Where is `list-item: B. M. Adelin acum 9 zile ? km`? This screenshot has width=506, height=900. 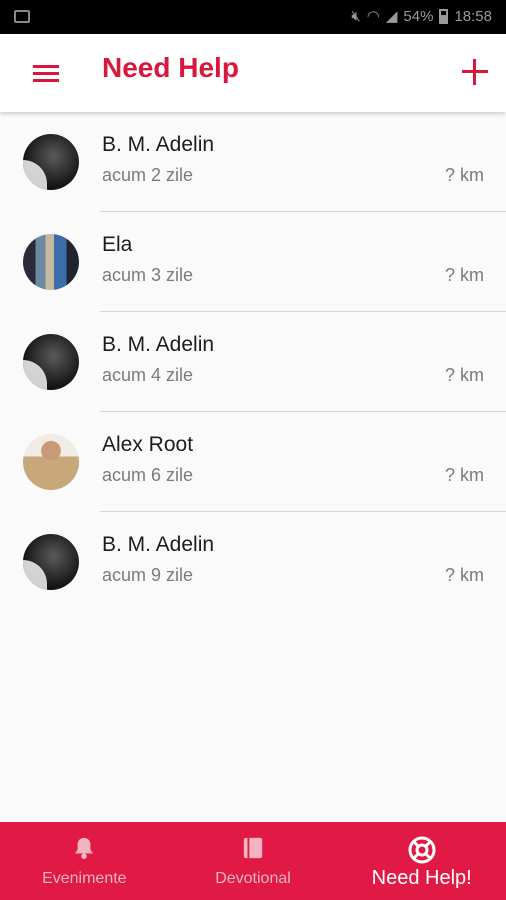
list-item: B. M. Adelin acum 9 zile ? km is located at coordinates (253, 562).